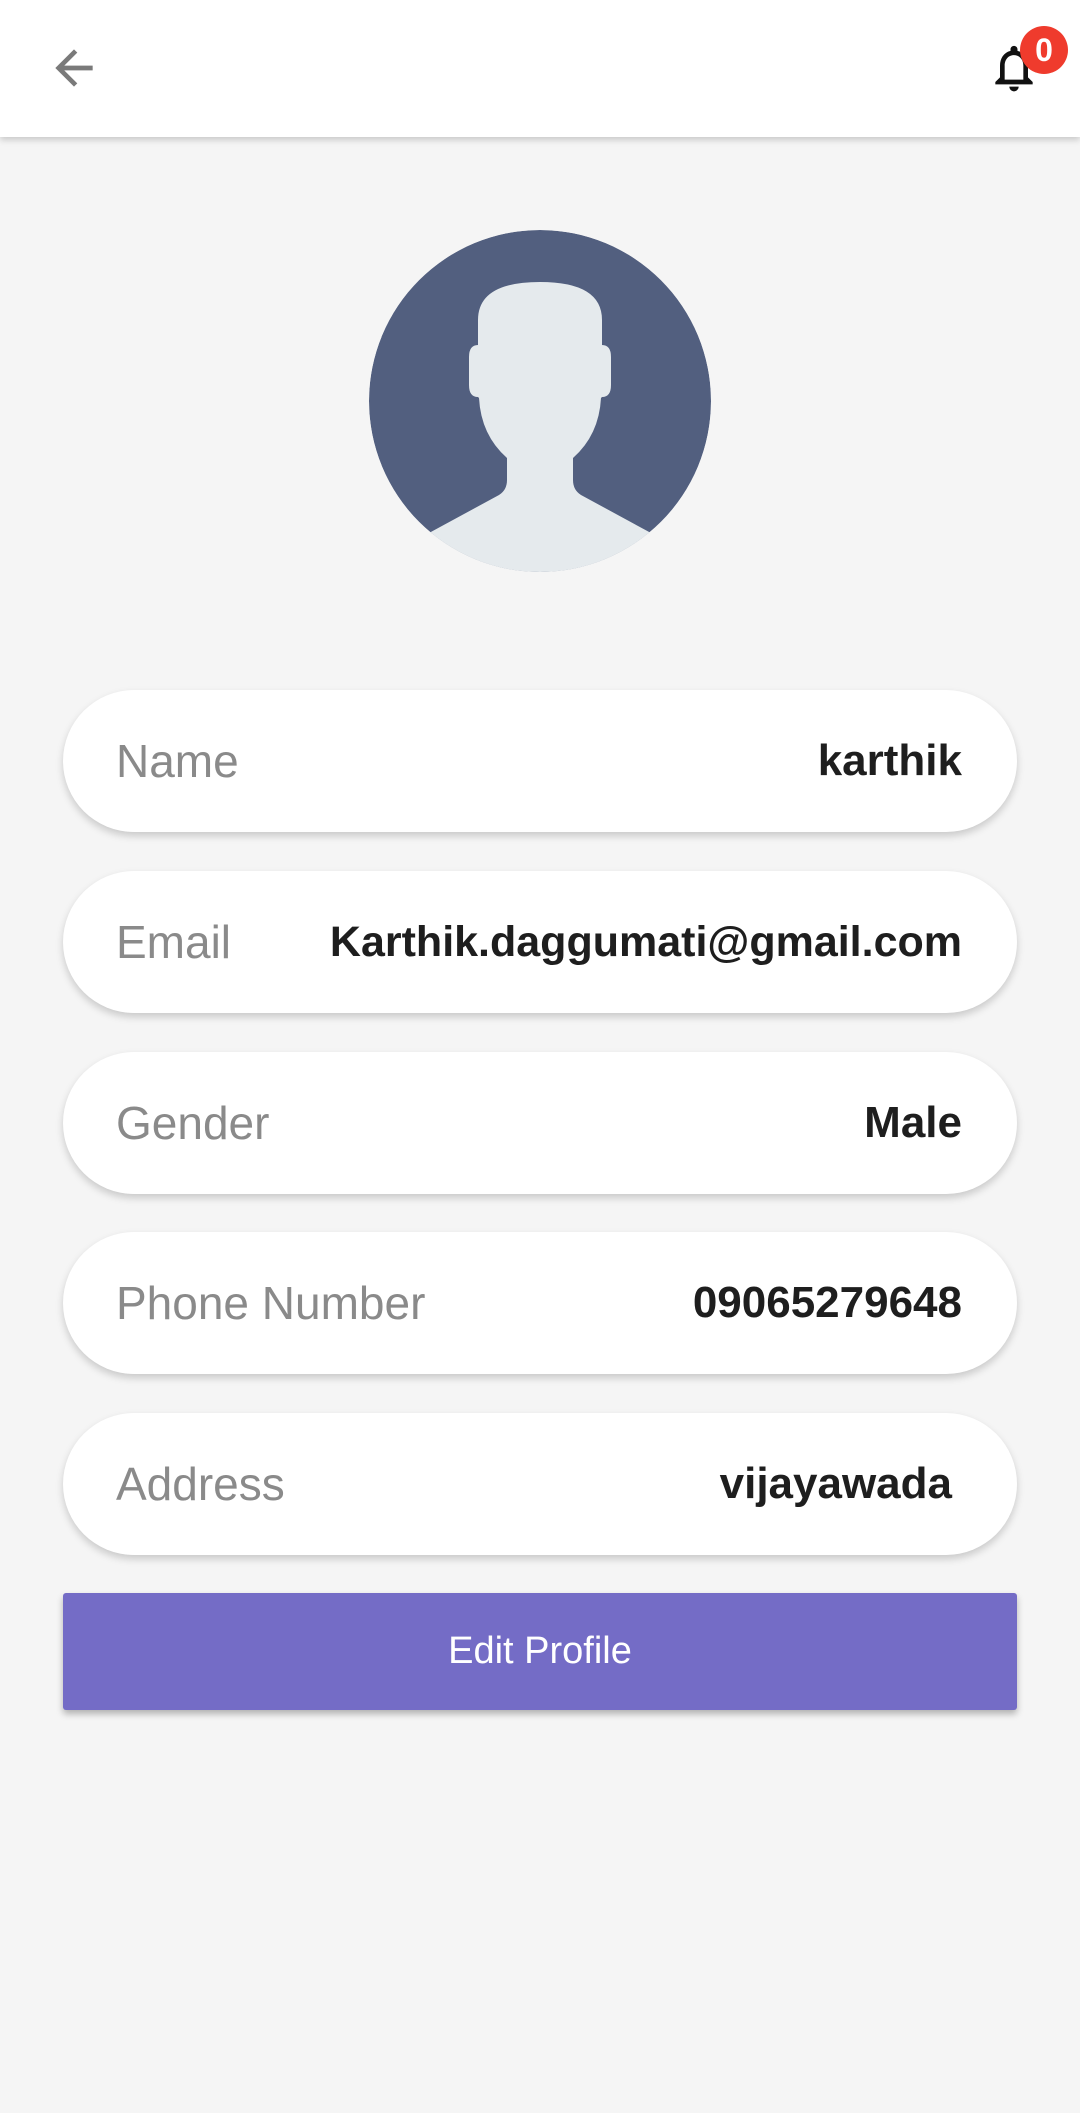 The image size is (1080, 2113). What do you see at coordinates (540, 761) in the screenshot?
I see `name-field: Name karthik` at bounding box center [540, 761].